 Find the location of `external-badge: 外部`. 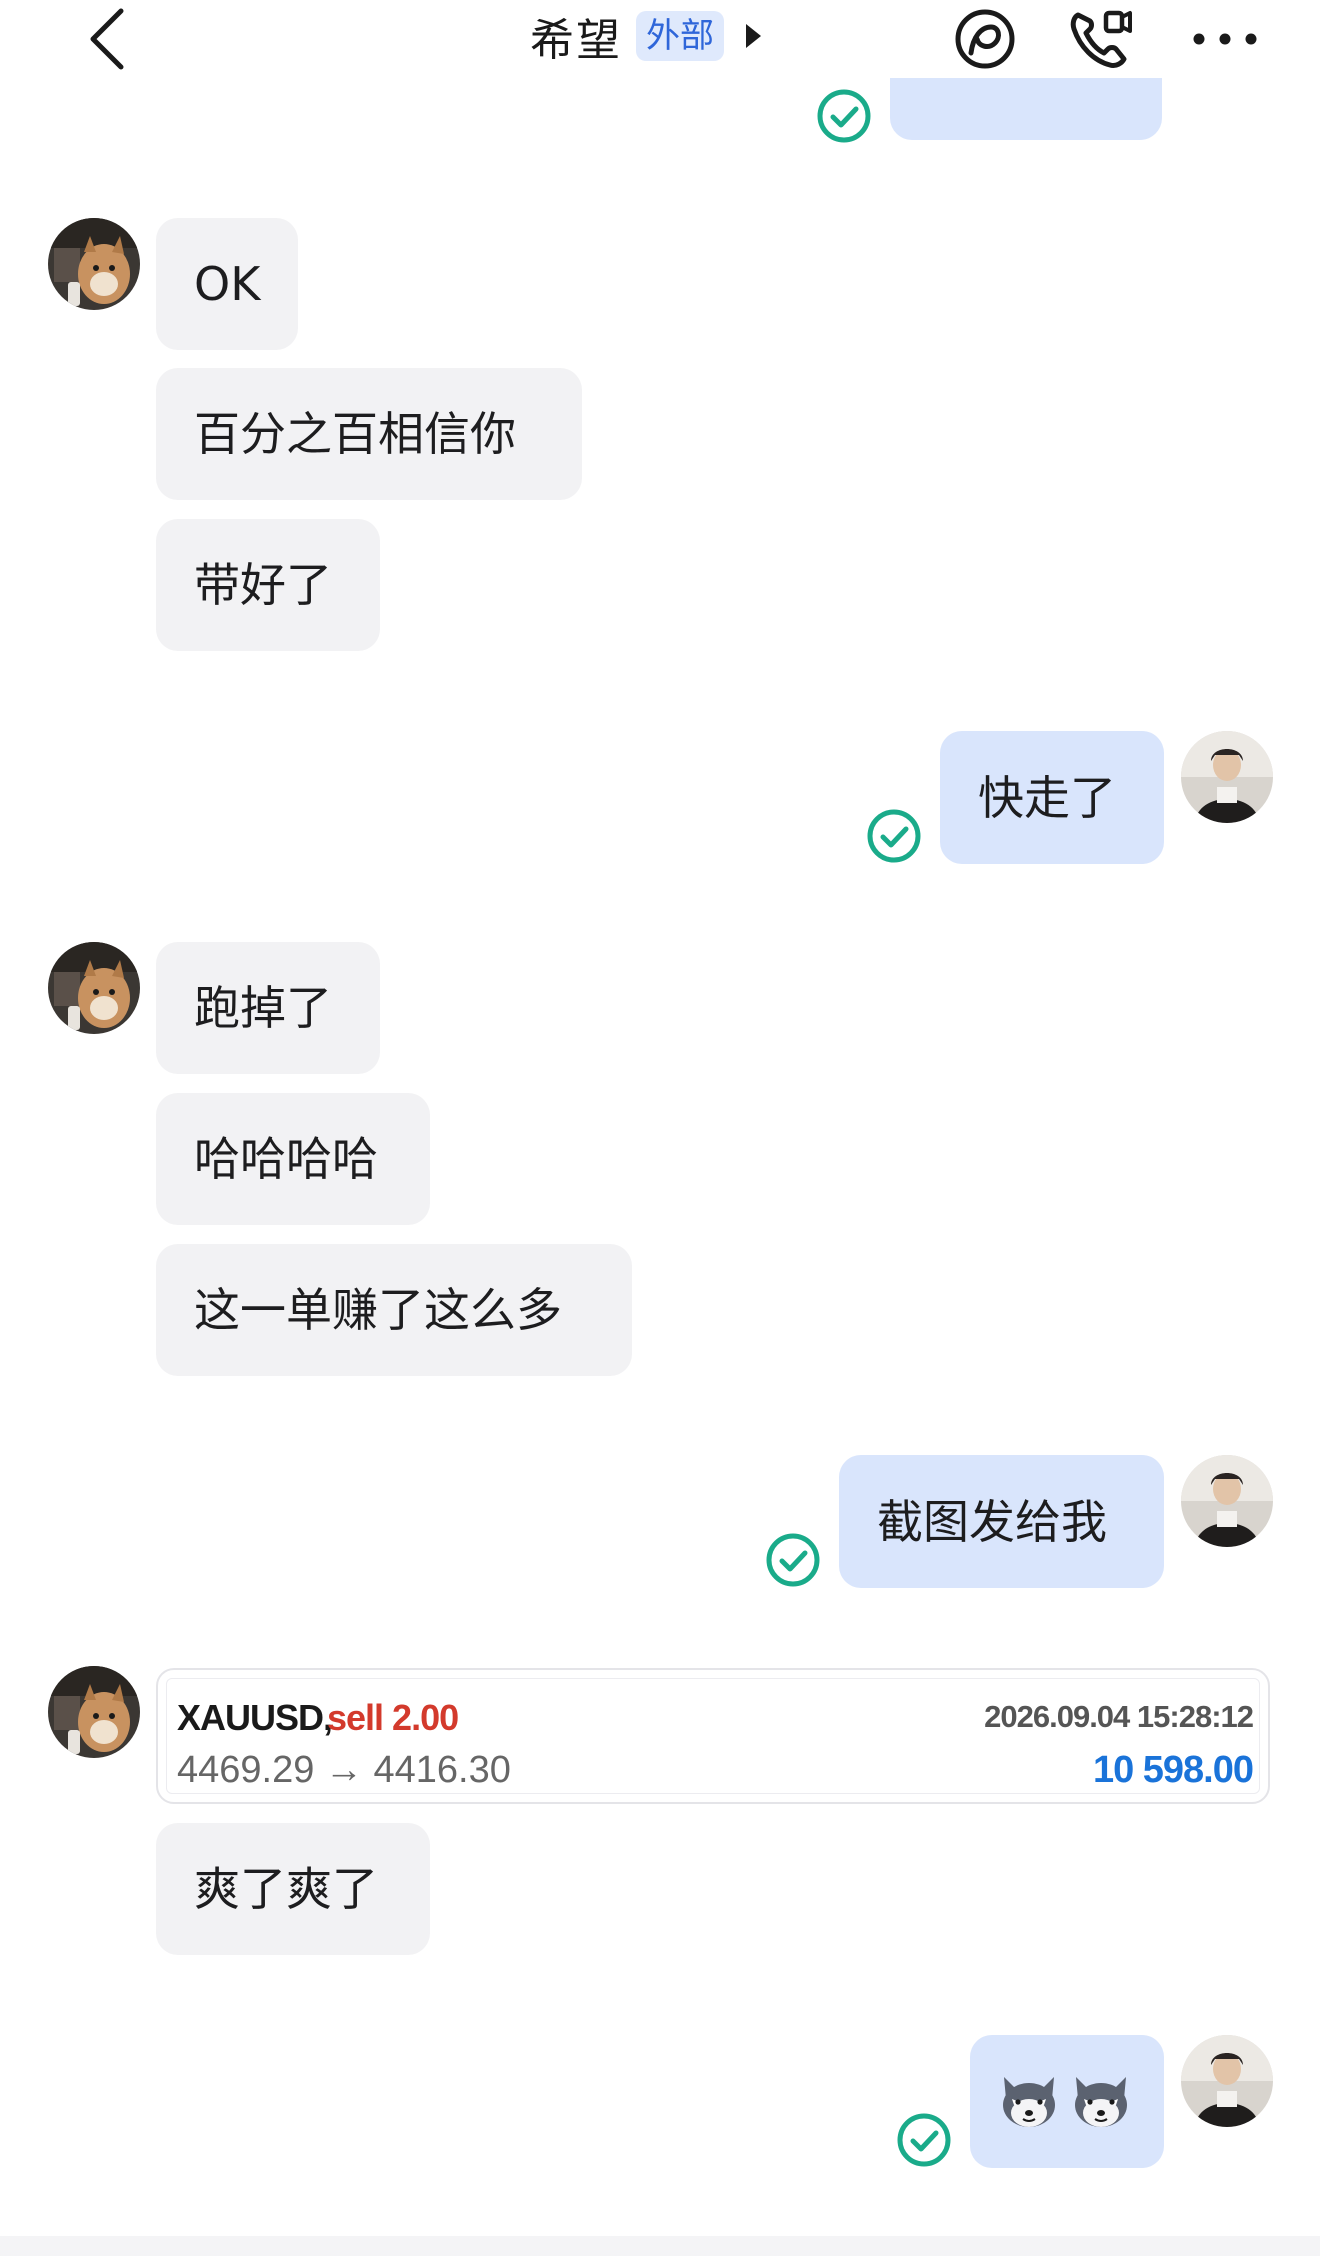

external-badge: 外部 is located at coordinates (680, 36).